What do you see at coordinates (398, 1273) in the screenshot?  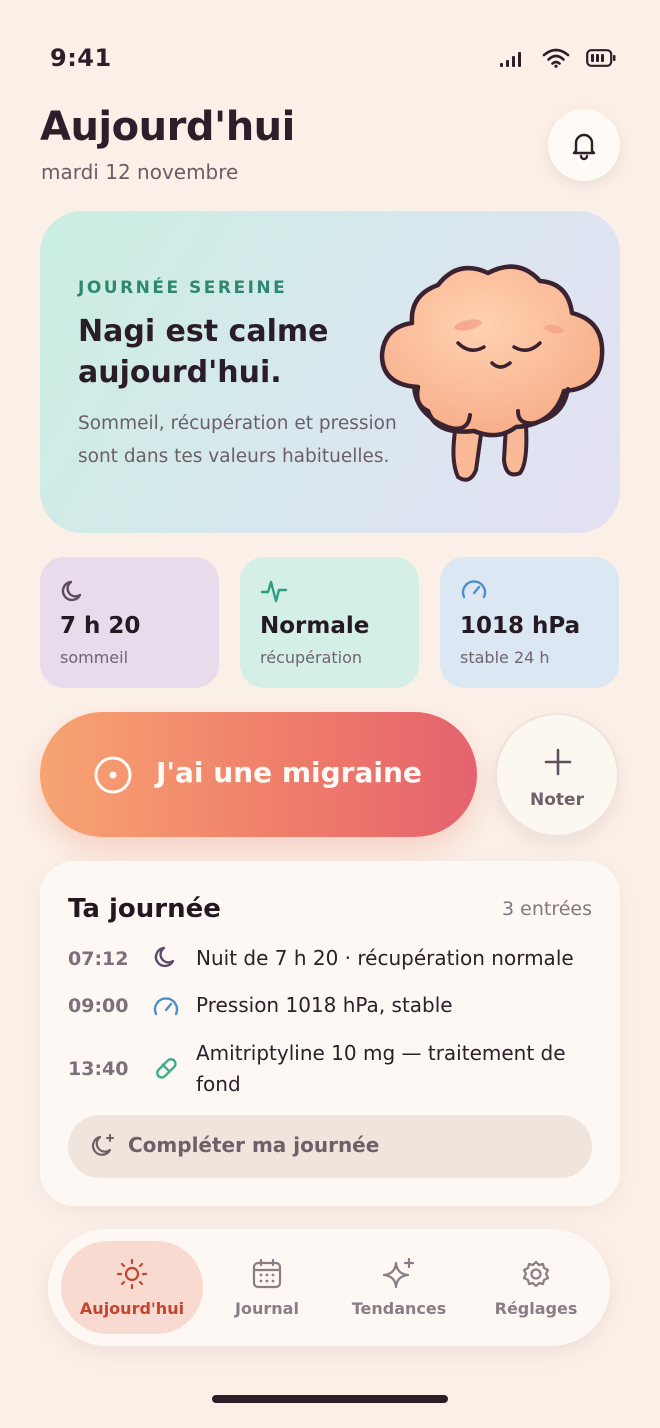 I see `sparkle-icon` at bounding box center [398, 1273].